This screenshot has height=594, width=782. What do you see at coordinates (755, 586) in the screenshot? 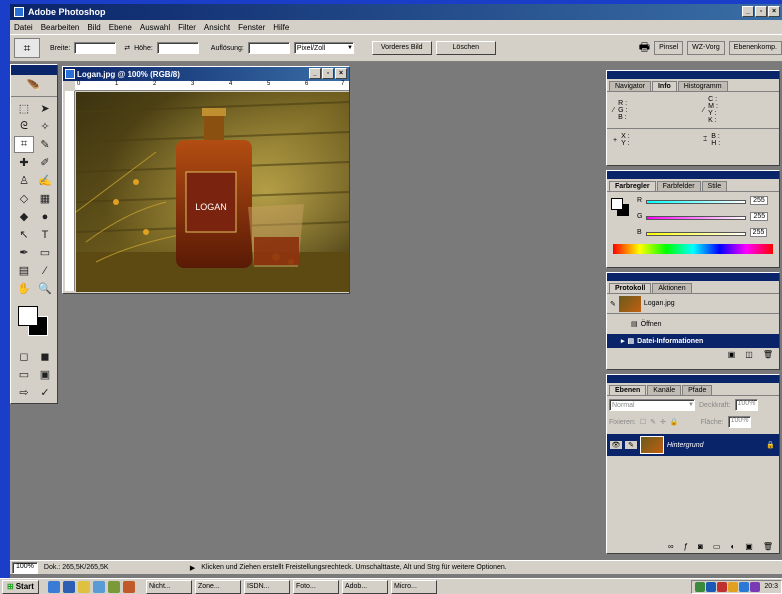
I see `tray-misc-icon` at bounding box center [755, 586].